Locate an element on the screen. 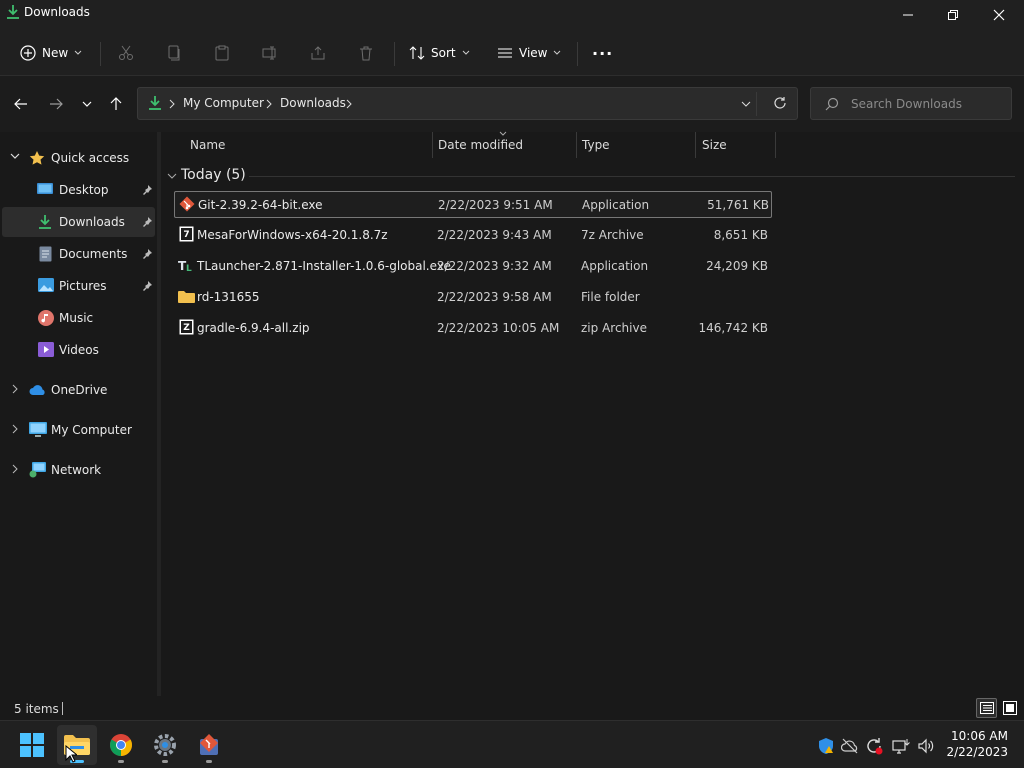 This screenshot has height=768, width=1024. sidebar-item-quick-access: Quick access is located at coordinates (78, 158).